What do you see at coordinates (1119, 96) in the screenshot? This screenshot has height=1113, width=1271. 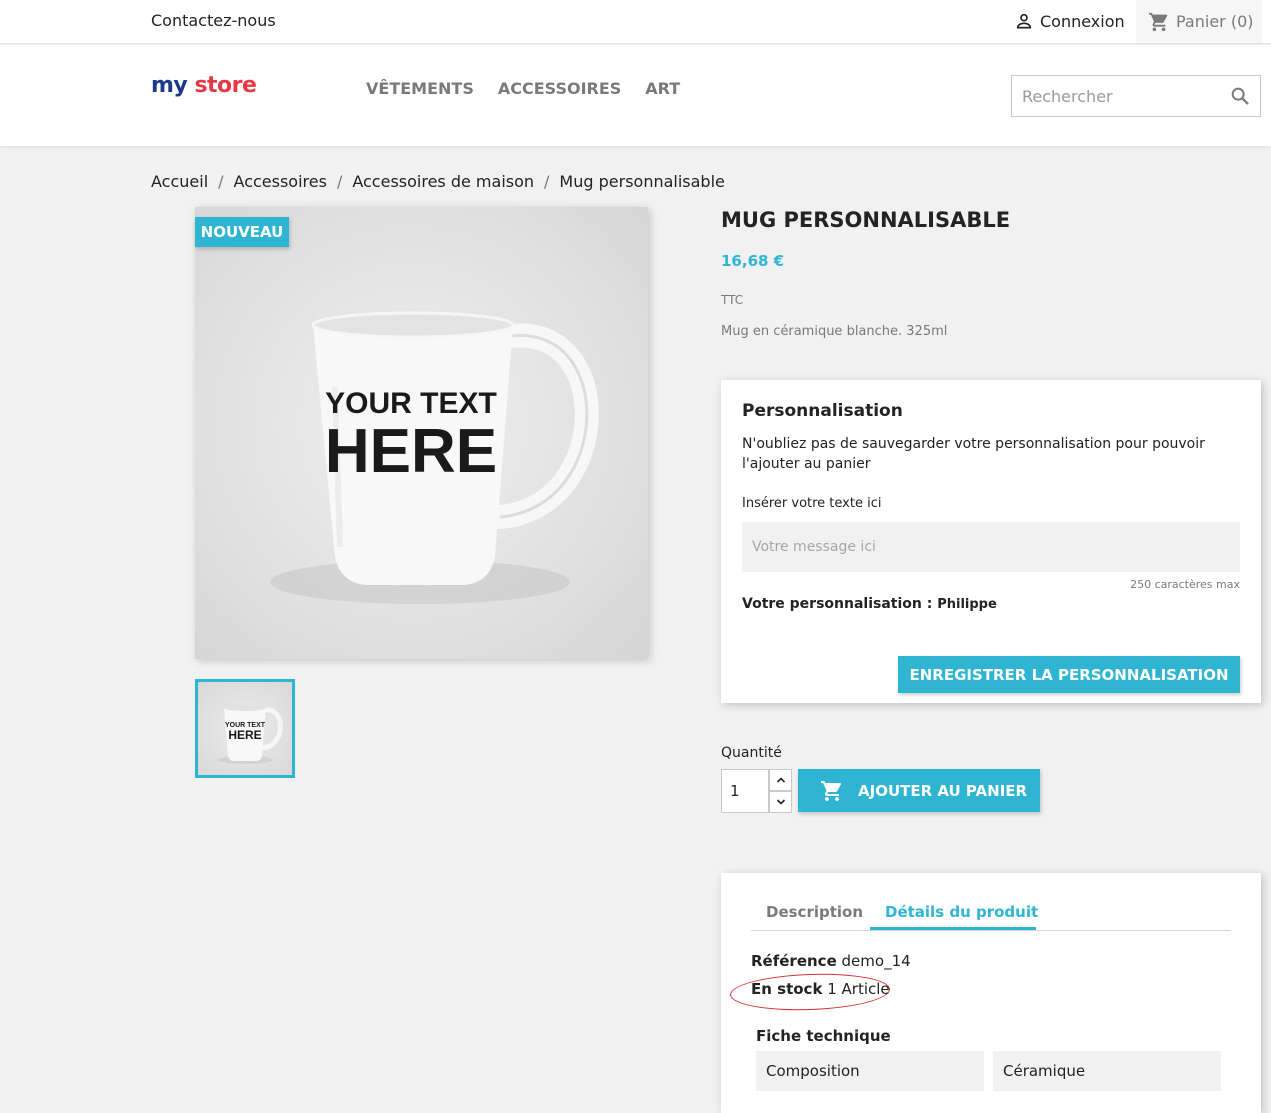 I see `search-input` at bounding box center [1119, 96].